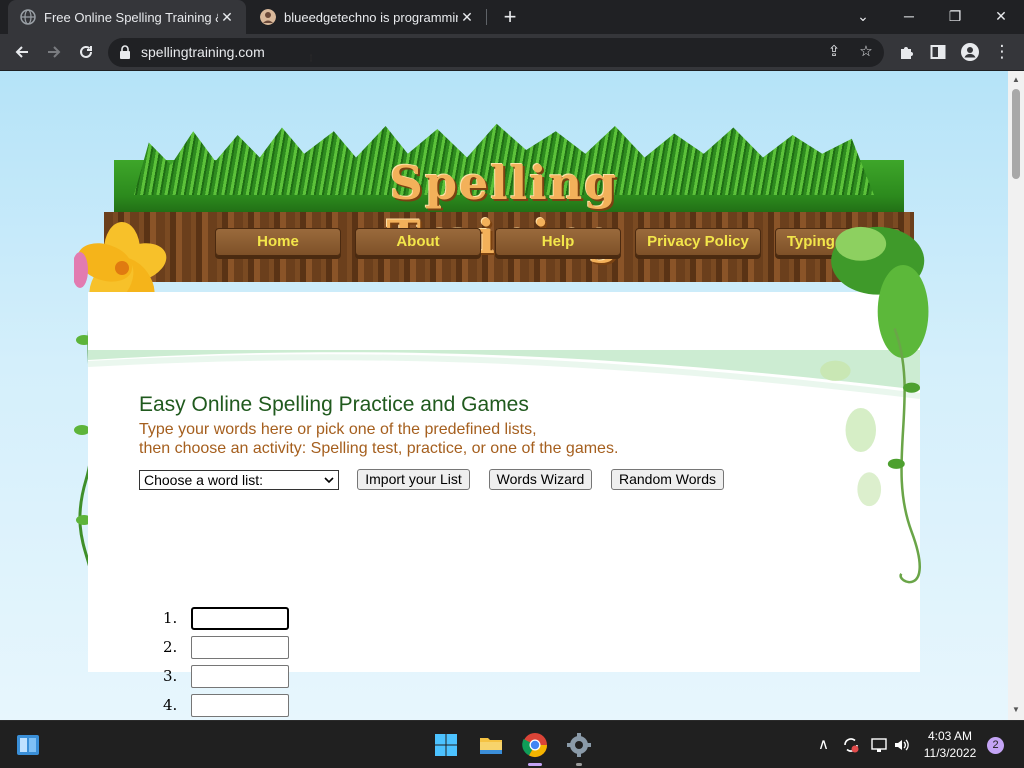 The height and width of the screenshot is (768, 1024). What do you see at coordinates (902, 745) in the screenshot?
I see `volume-icon` at bounding box center [902, 745].